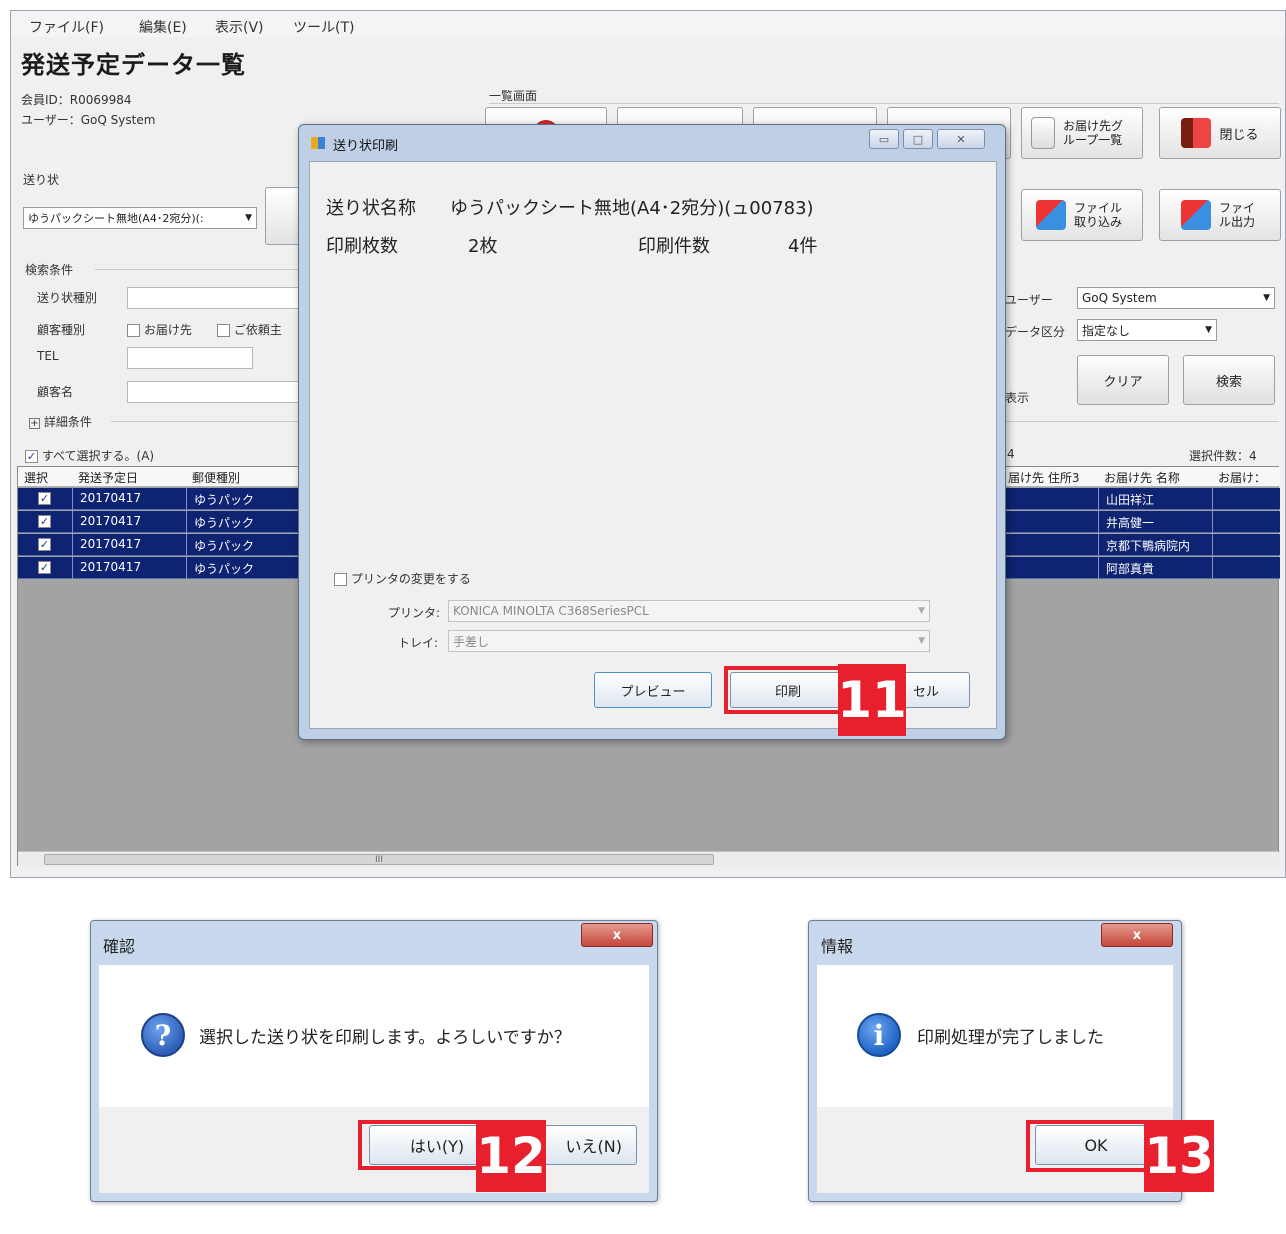  I want to click on clear-button: クリア, so click(1123, 380).